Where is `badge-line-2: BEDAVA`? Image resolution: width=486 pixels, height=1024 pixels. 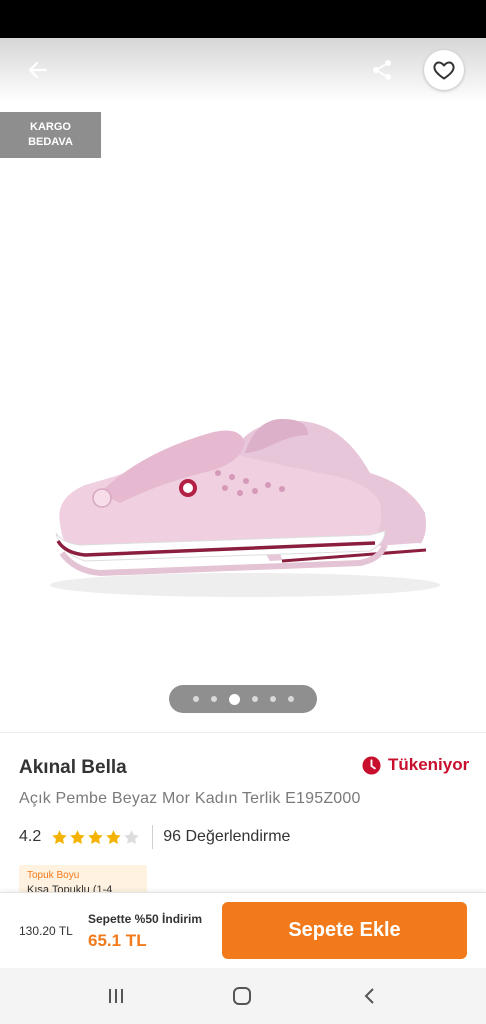 badge-line-2: BEDAVA is located at coordinates (50, 142).